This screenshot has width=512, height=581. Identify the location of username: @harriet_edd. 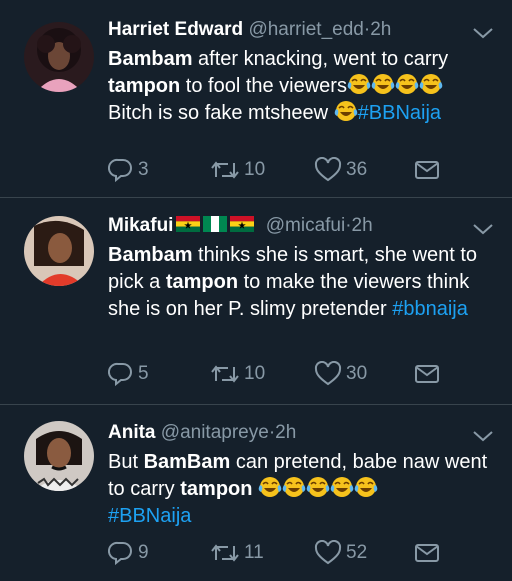
(305, 29).